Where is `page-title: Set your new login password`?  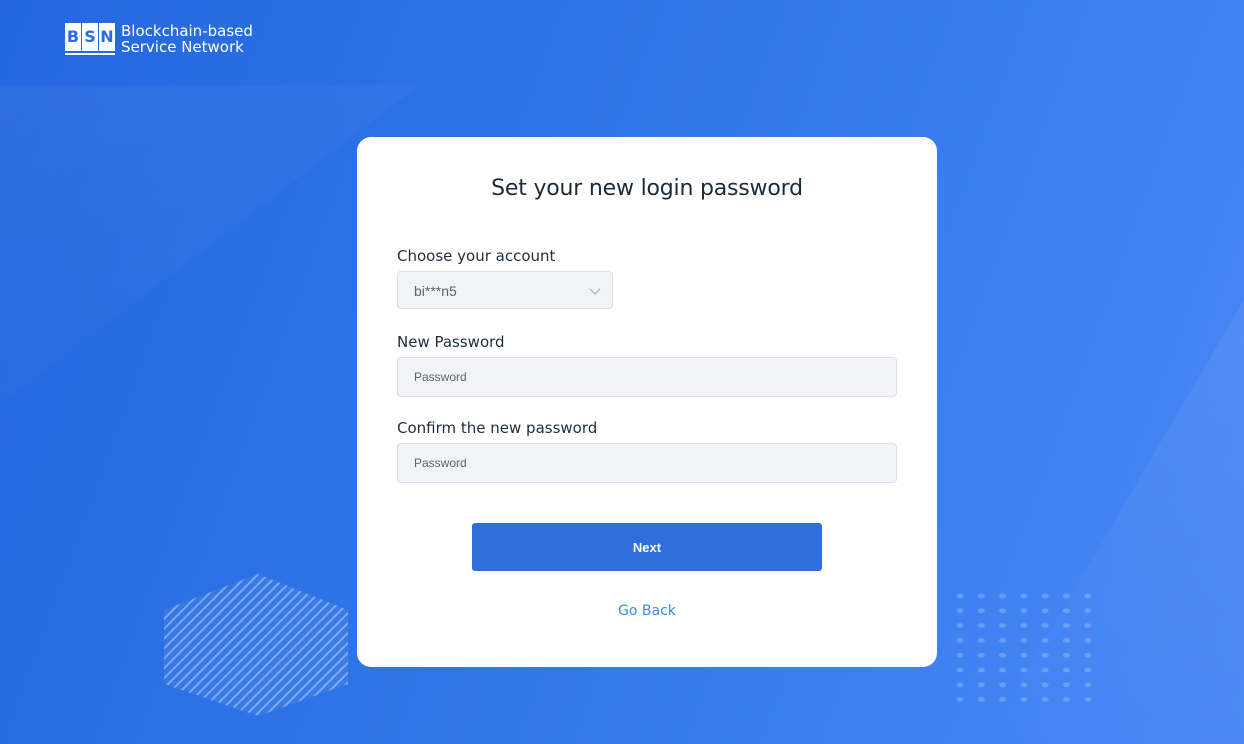 page-title: Set your new login password is located at coordinates (647, 188).